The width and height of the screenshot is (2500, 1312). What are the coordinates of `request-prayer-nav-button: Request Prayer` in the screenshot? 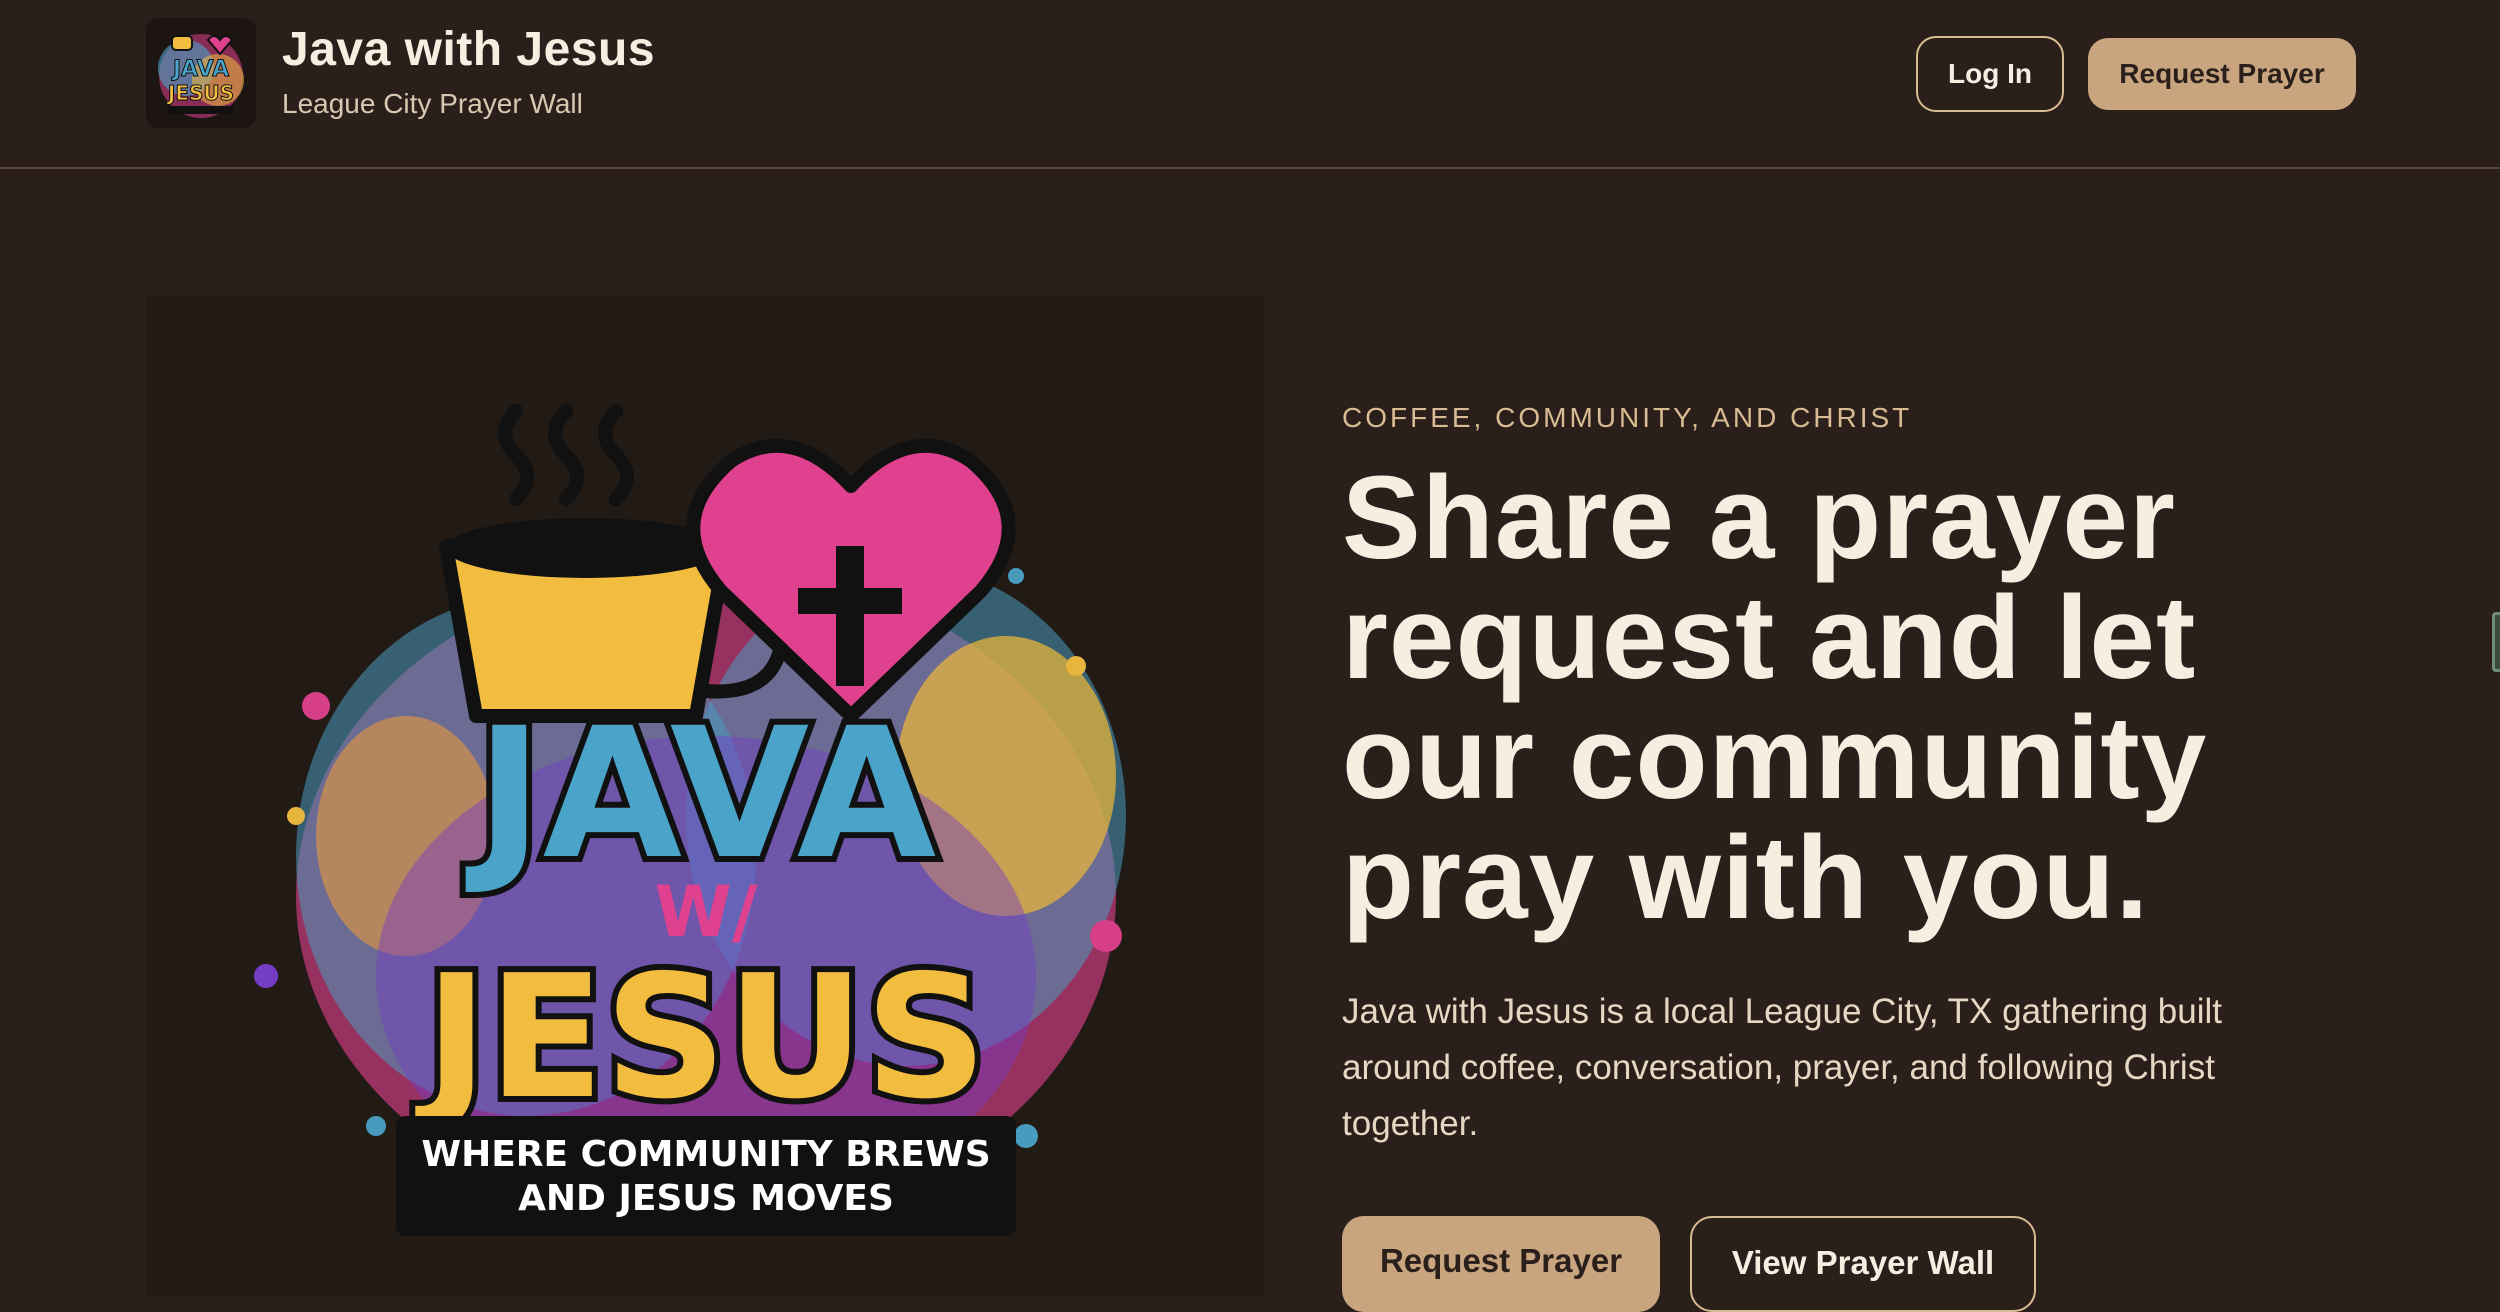 It's located at (2222, 74).